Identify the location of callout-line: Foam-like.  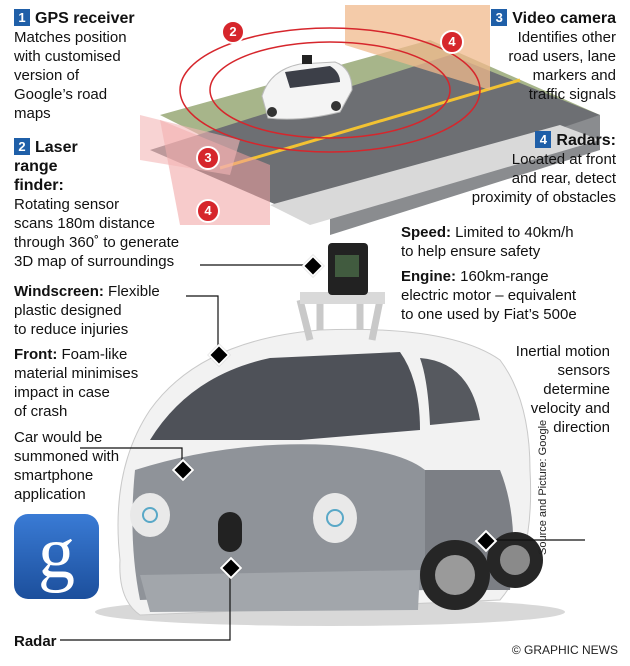
(92, 354).